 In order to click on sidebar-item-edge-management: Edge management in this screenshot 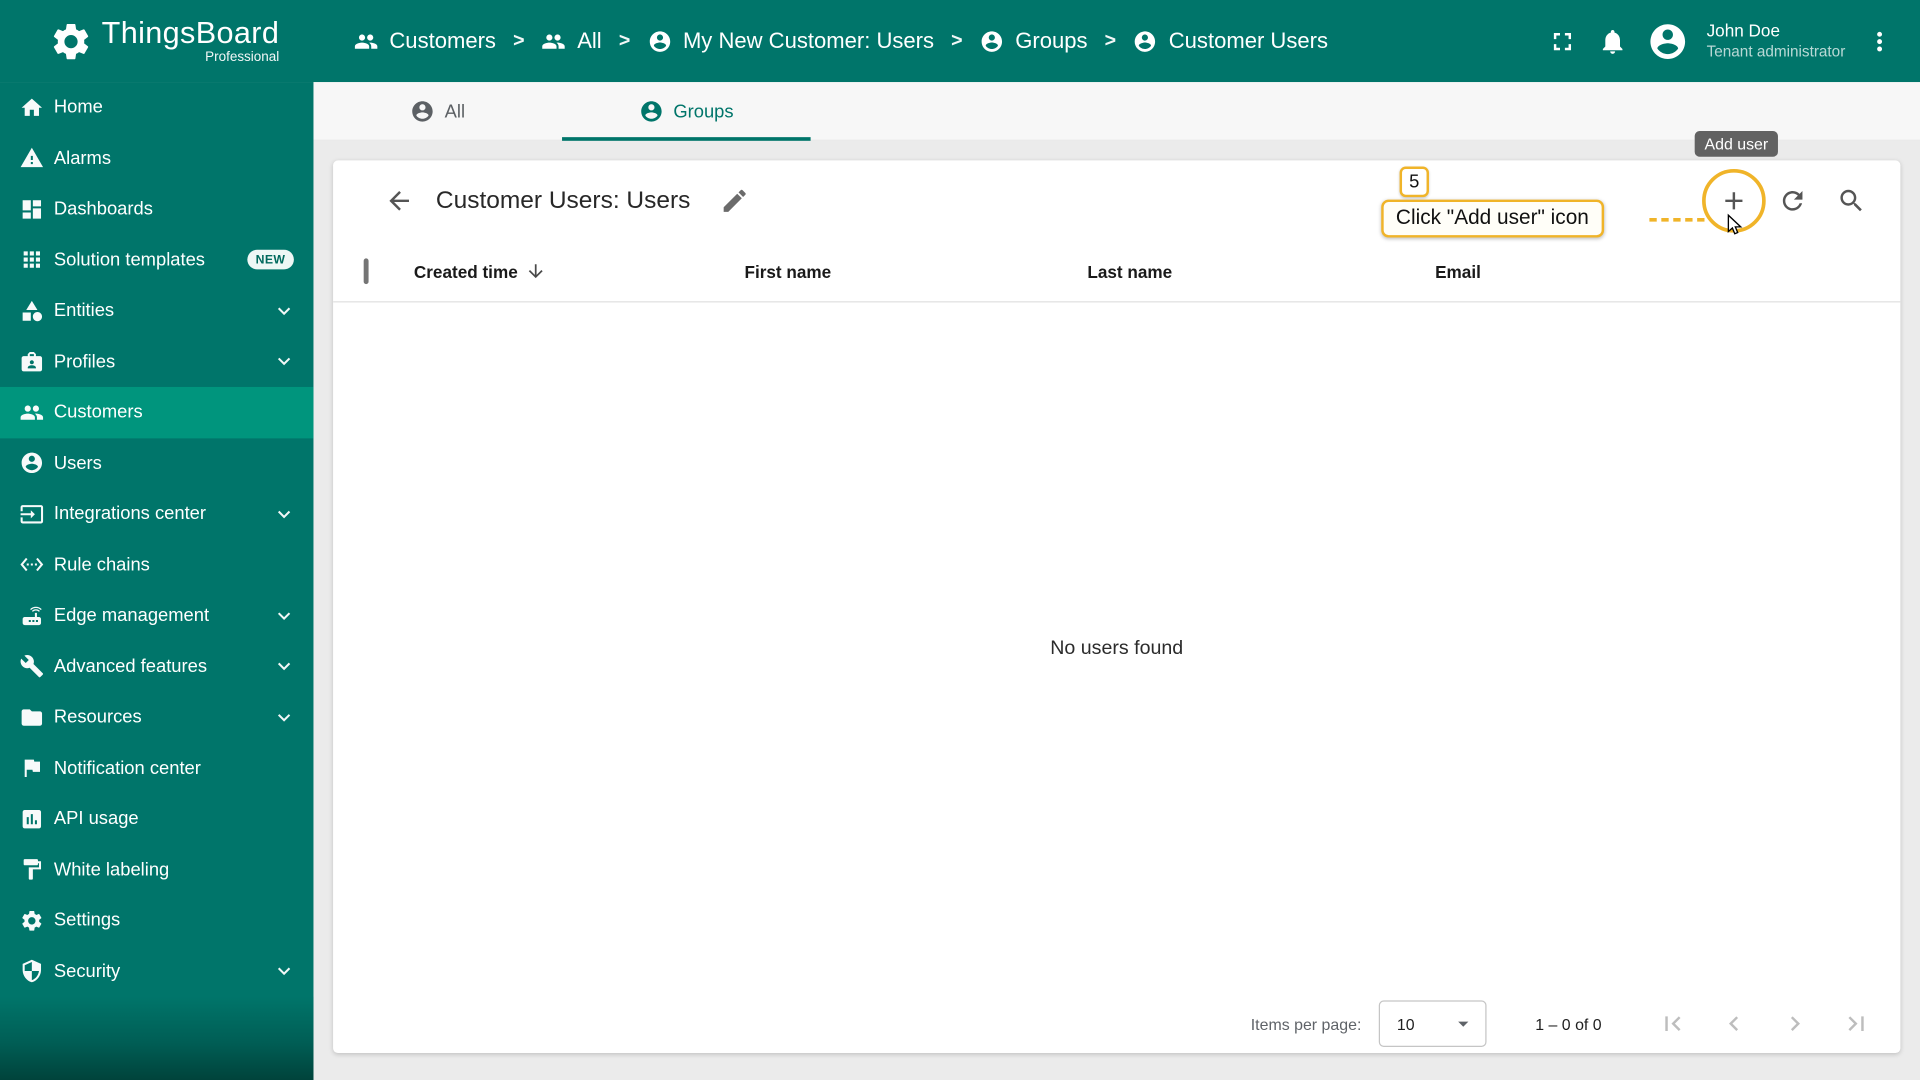, I will do `click(156, 615)`.